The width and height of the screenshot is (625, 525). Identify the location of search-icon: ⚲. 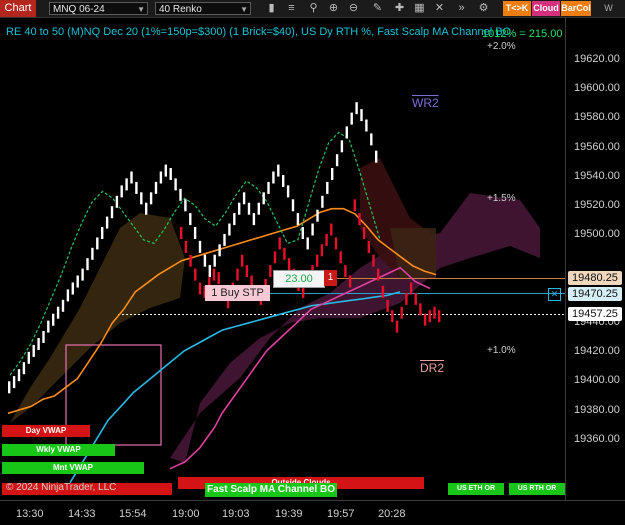
(313, 8).